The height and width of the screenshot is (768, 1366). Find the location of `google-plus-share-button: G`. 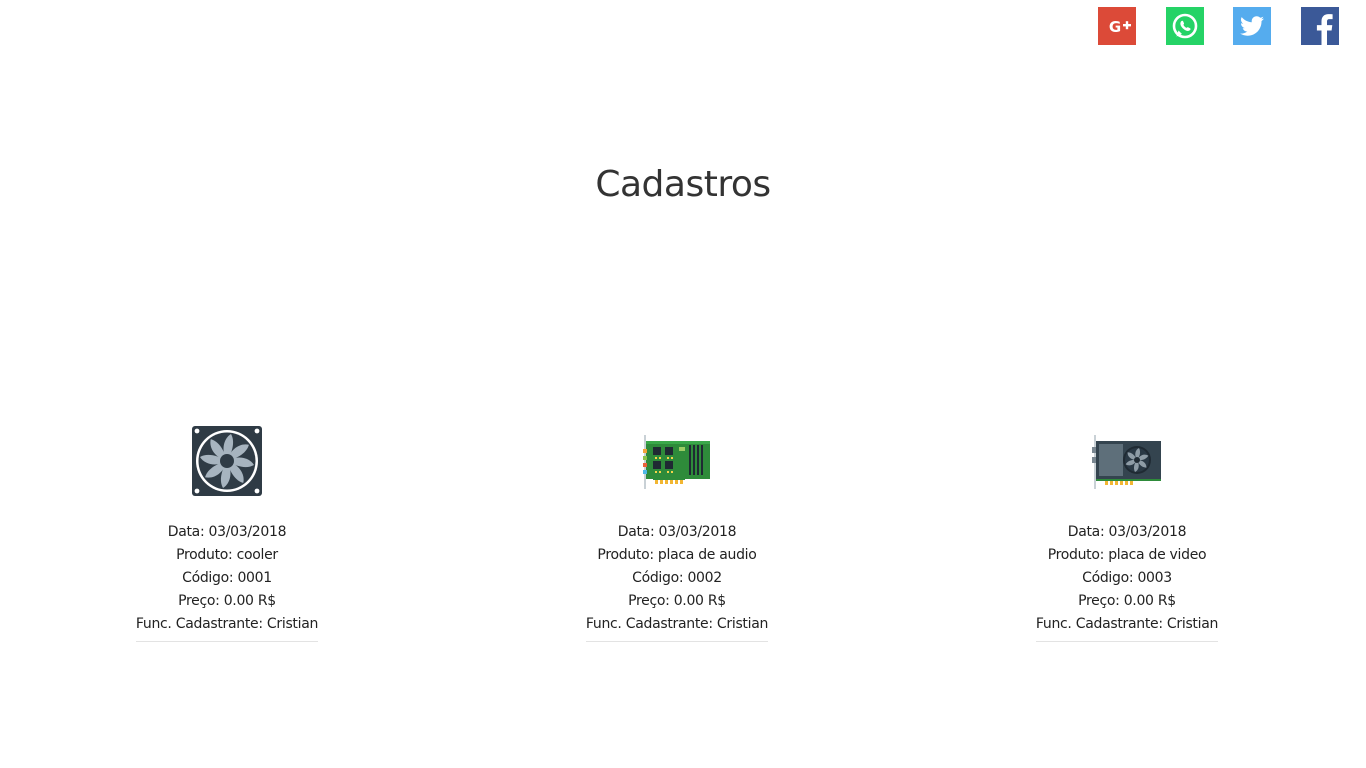

google-plus-share-button: G is located at coordinates (1117, 26).